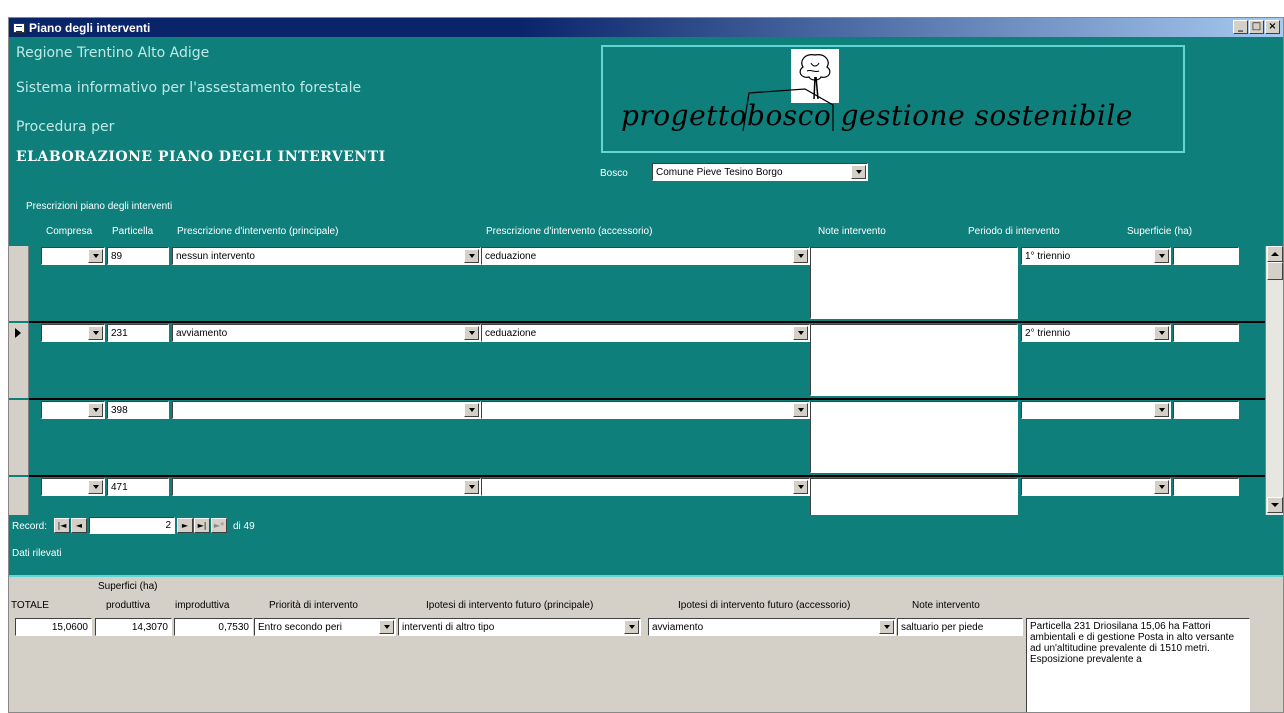 This screenshot has height=713, width=1284. What do you see at coordinates (62, 525) in the screenshot?
I see `first-record-button: |◄` at bounding box center [62, 525].